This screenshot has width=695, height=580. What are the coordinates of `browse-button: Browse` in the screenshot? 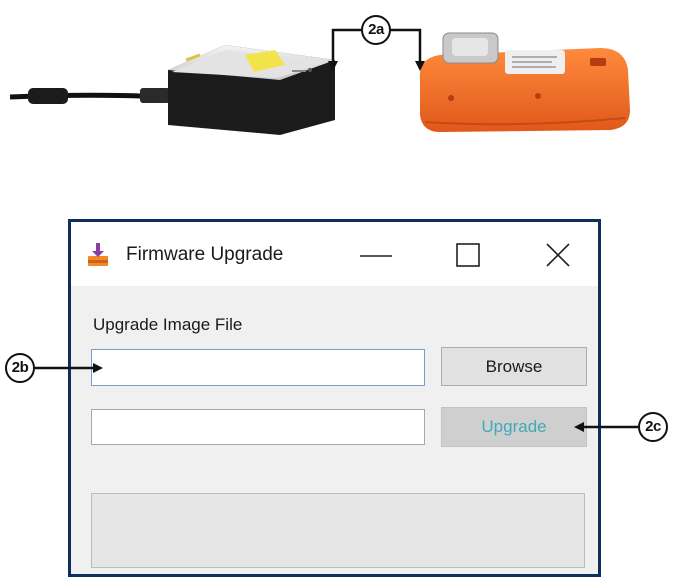 It's located at (514, 366).